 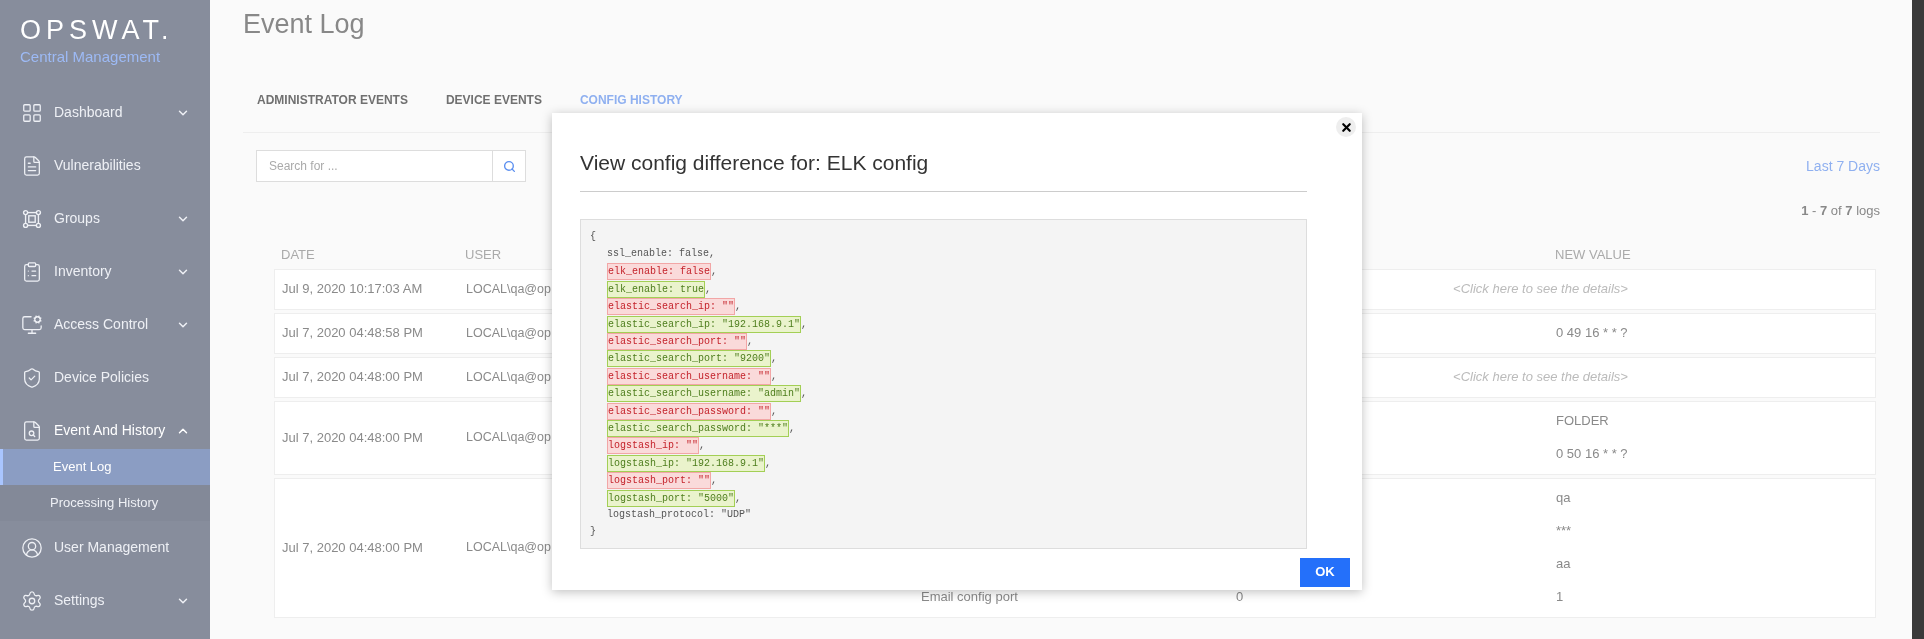 I want to click on nodes-icon, so click(x=32, y=218).